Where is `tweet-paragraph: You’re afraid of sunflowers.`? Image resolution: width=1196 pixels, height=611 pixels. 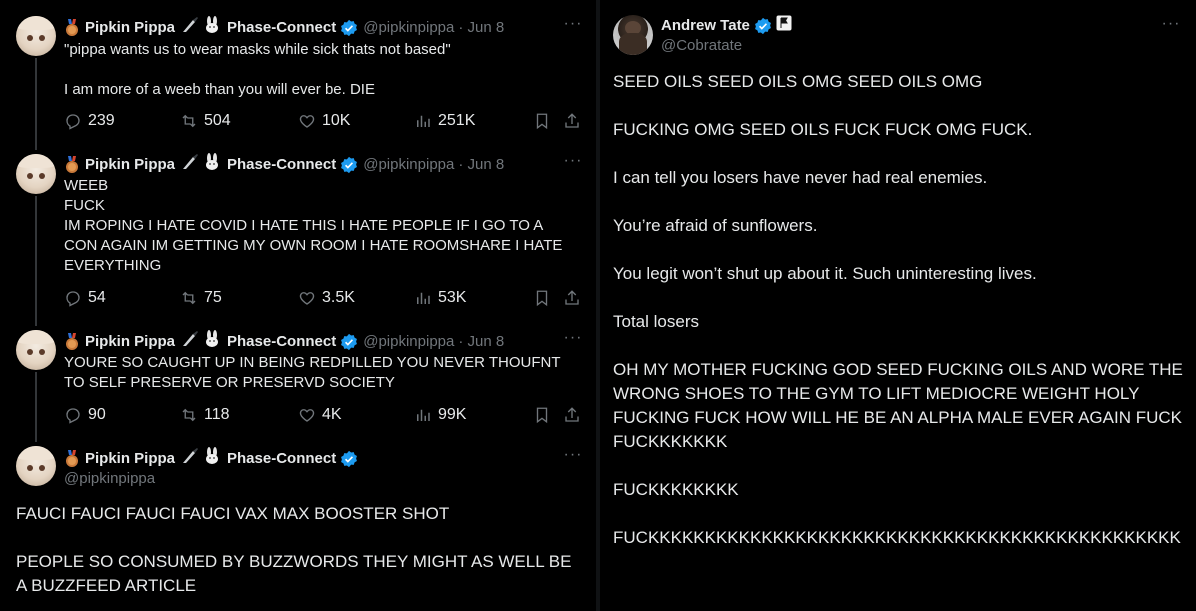
tweet-paragraph: You’re afraid of sunflowers. is located at coordinates (715, 225).